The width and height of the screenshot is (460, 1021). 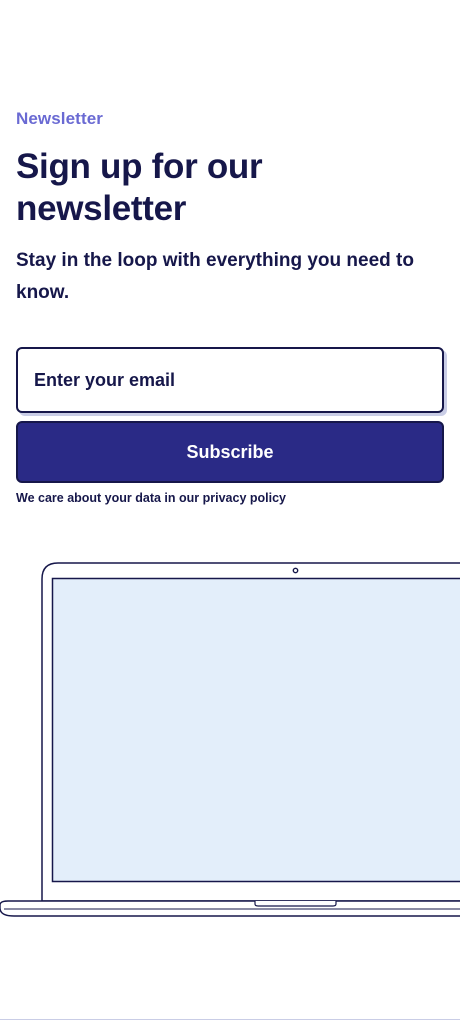 What do you see at coordinates (230, 452) in the screenshot?
I see `subscribe-button: Subscribe` at bounding box center [230, 452].